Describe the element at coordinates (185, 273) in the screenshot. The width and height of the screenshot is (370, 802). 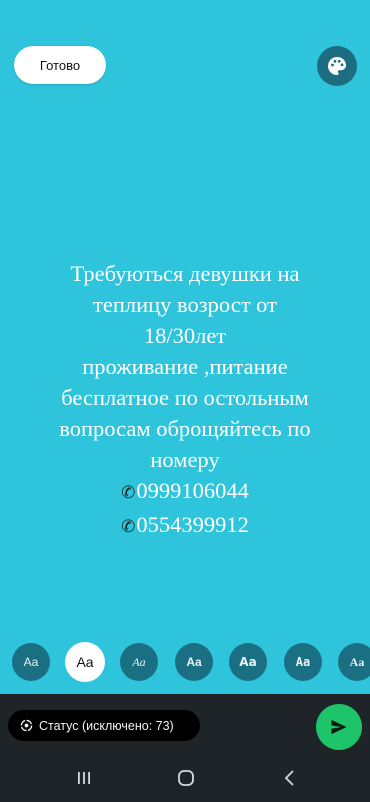
I see `status-text-line: Требуються девушки на` at that location.